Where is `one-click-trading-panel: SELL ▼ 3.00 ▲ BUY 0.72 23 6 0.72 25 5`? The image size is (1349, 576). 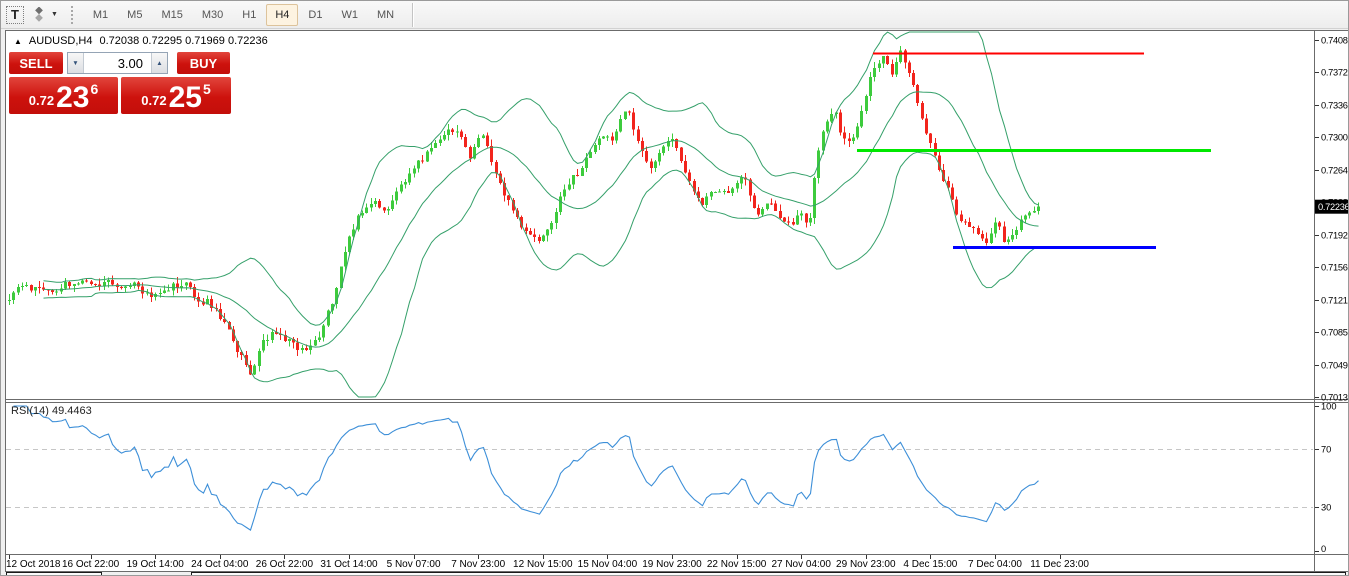 one-click-trading-panel: SELL ▼ 3.00 ▲ BUY 0.72 23 6 0.72 25 5 is located at coordinates (120, 83).